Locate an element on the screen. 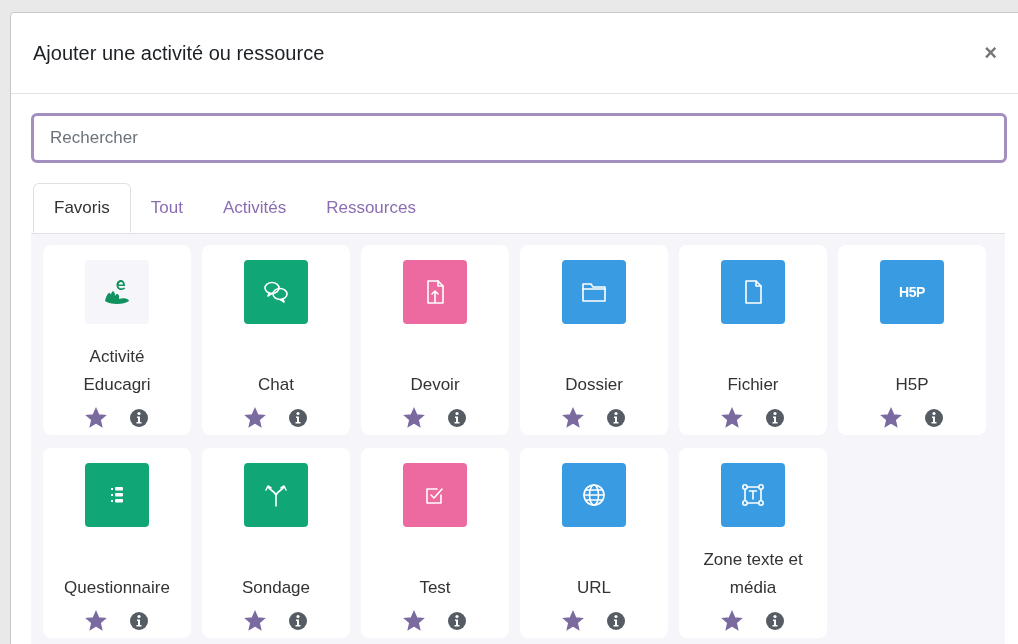  tab: Favoris is located at coordinates (82, 208).